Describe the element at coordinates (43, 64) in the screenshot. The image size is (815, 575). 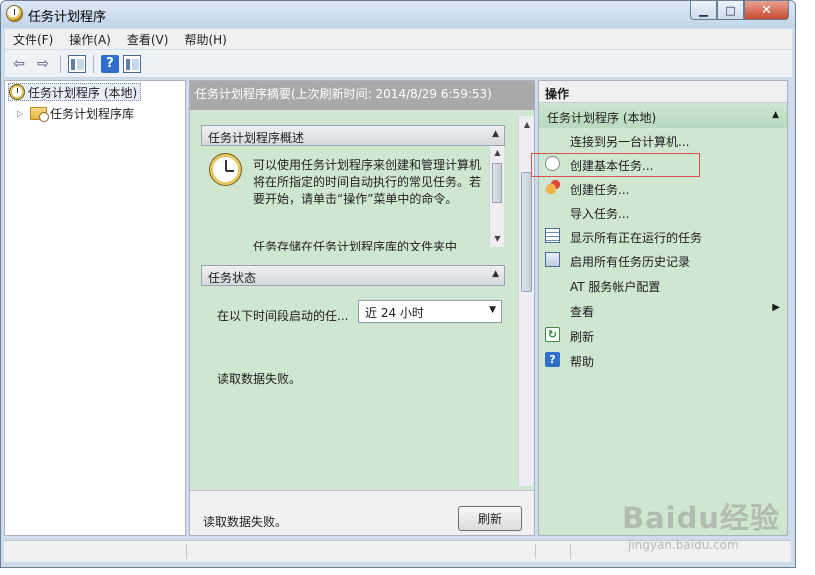
I see `forward-arrow-icon: ⇨` at that location.